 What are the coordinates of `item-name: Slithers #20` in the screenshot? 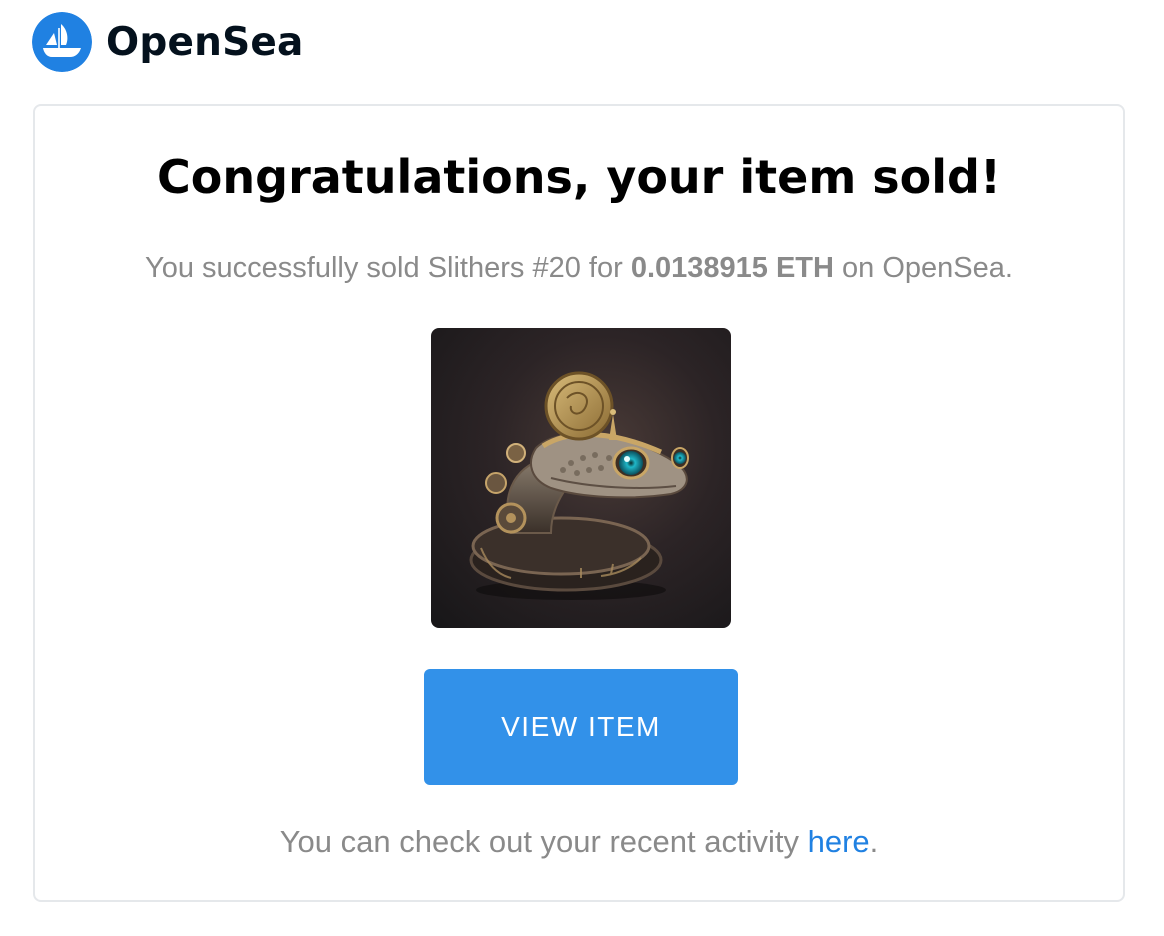 It's located at (504, 268).